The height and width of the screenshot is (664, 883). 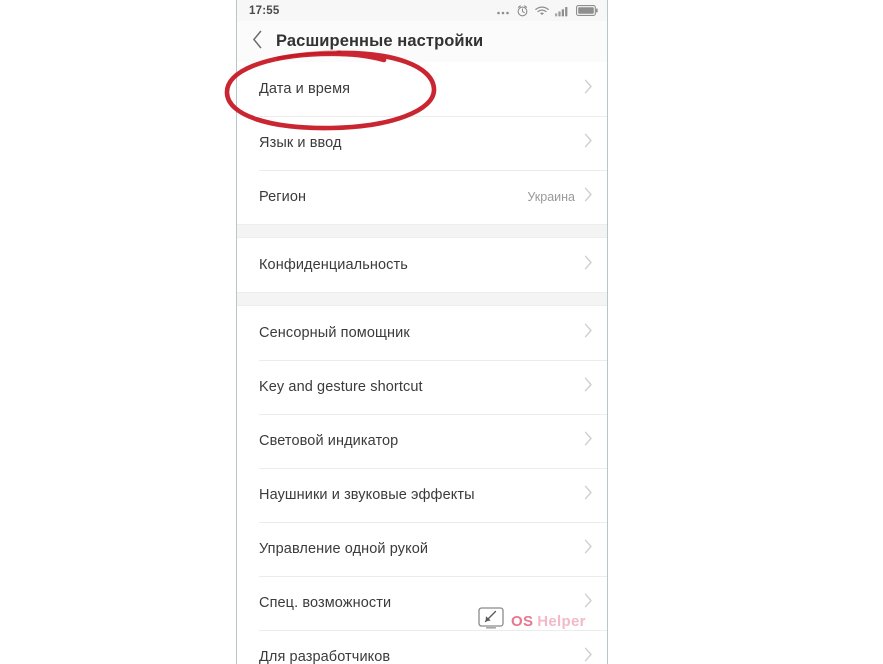 I want to click on settings-row-label: Дата и время, so click(x=305, y=89).